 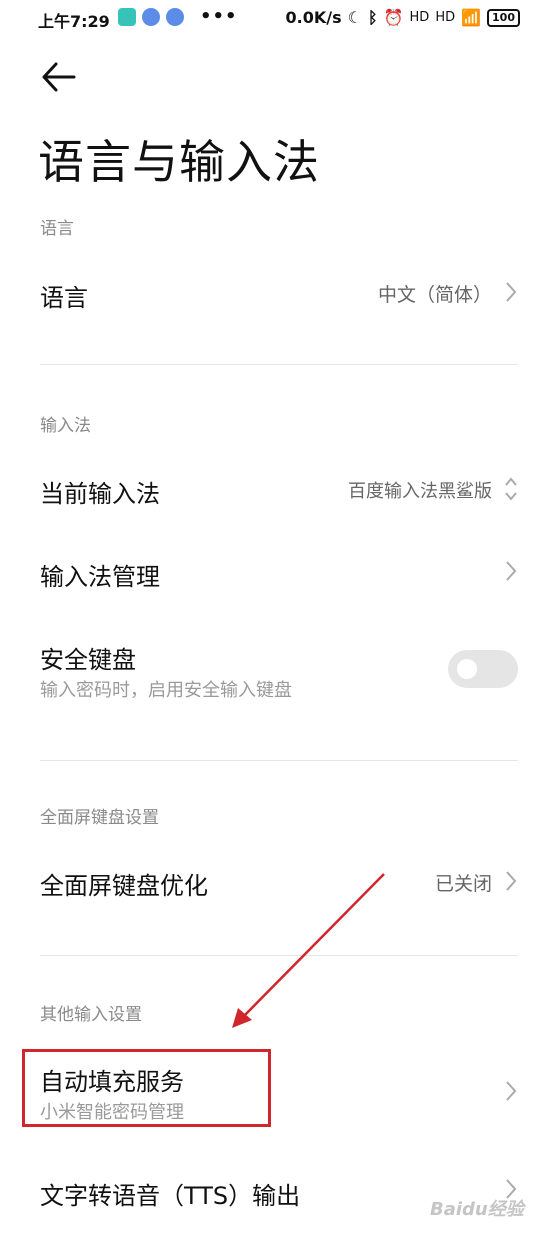 What do you see at coordinates (57, 229) in the screenshot?
I see `section-label-language: 语言` at bounding box center [57, 229].